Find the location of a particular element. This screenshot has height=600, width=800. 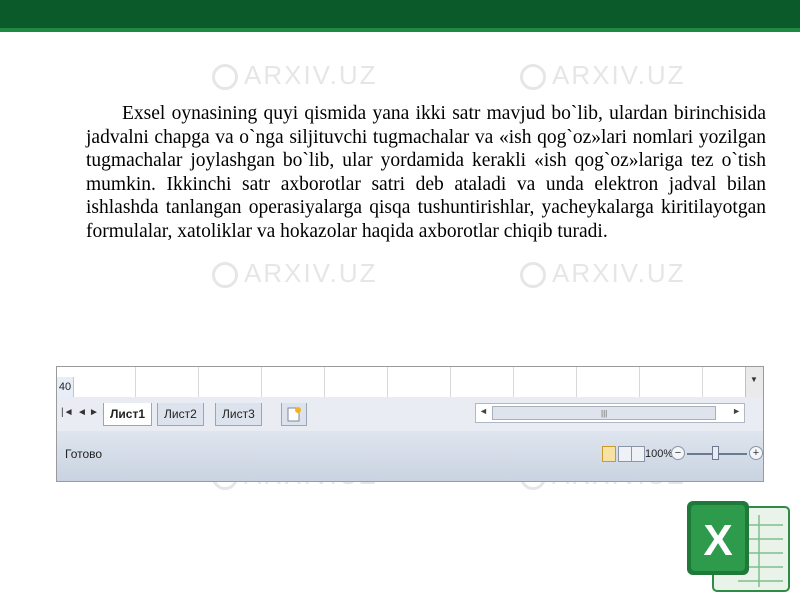

tab-sheet-2: Лист2 is located at coordinates (180, 414).